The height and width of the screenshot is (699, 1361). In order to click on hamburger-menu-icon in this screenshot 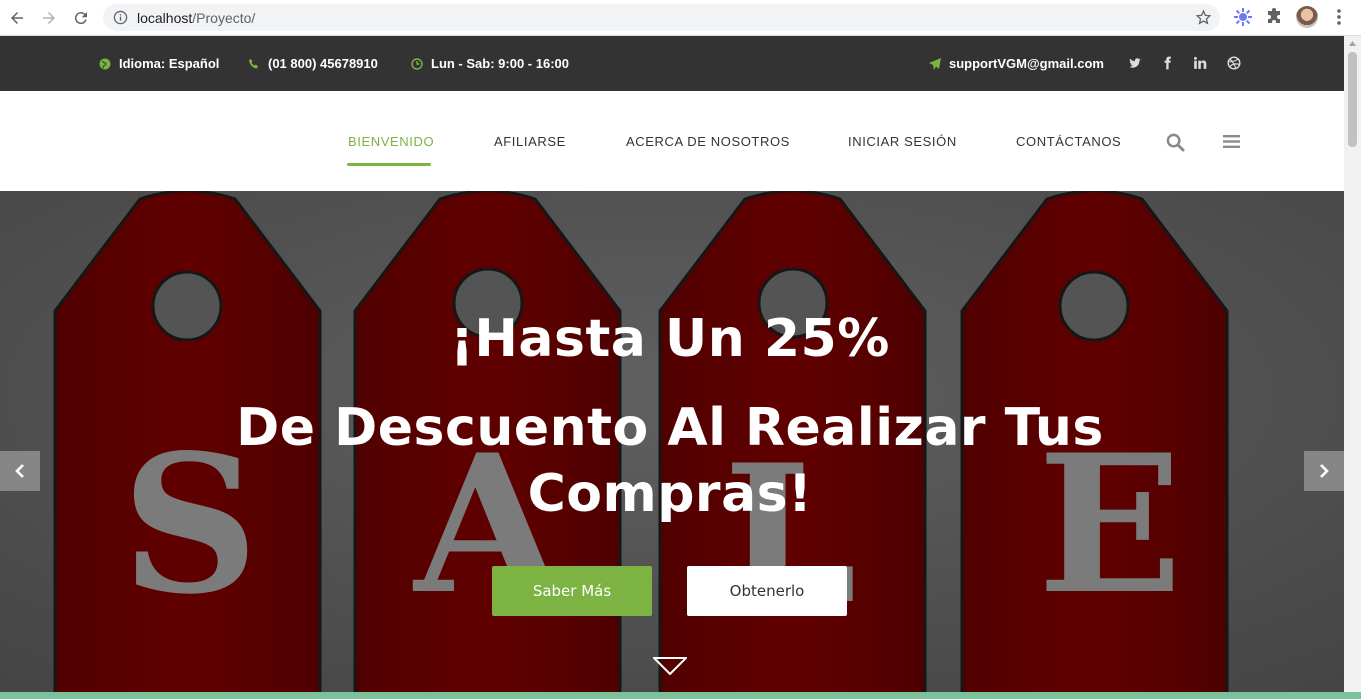, I will do `click(1231, 141)`.